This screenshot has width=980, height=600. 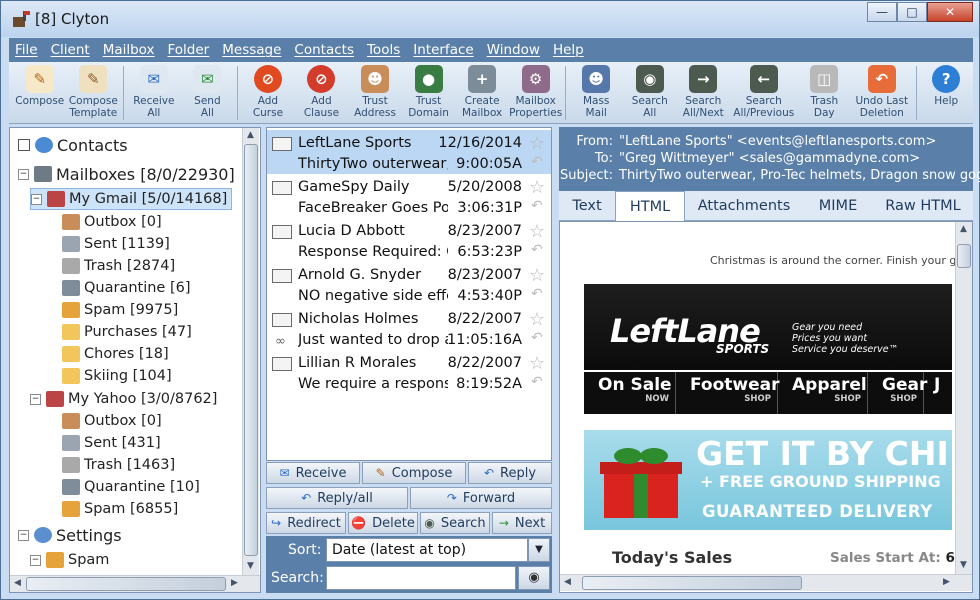 What do you see at coordinates (313, 473) in the screenshot?
I see `receive-button: ✉ Receive` at bounding box center [313, 473].